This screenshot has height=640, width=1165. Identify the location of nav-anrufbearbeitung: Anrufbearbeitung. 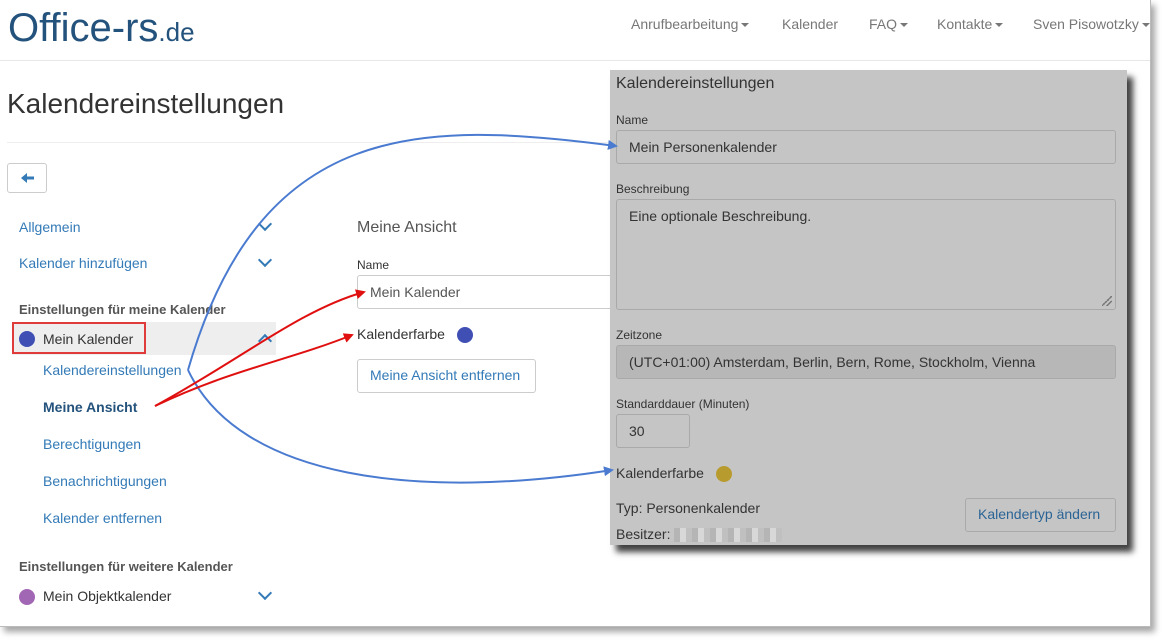
(690, 24).